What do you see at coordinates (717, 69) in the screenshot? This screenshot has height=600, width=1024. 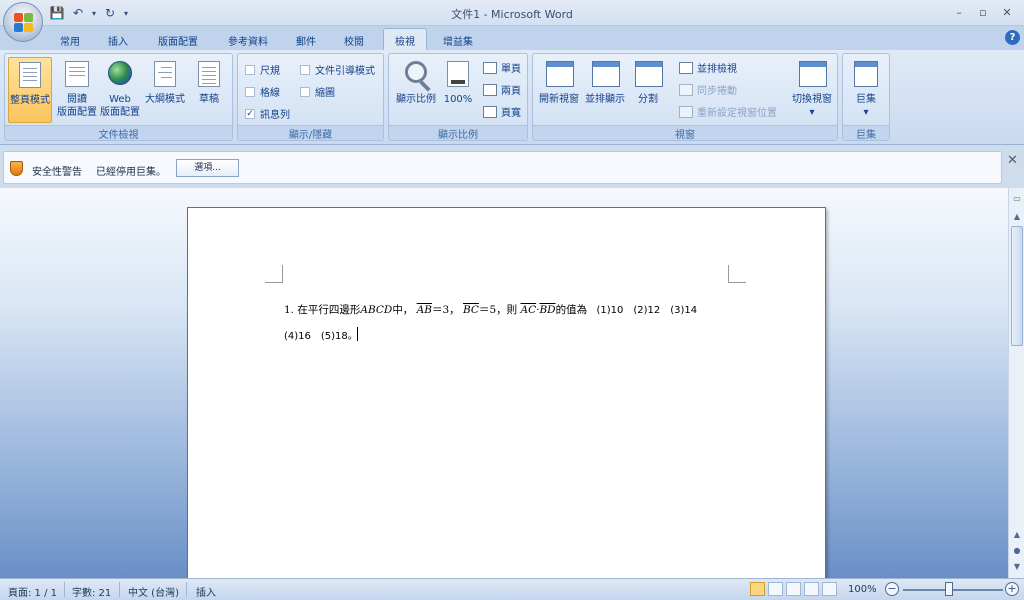 I see `side-by-side-label: 並排檢視` at bounding box center [717, 69].